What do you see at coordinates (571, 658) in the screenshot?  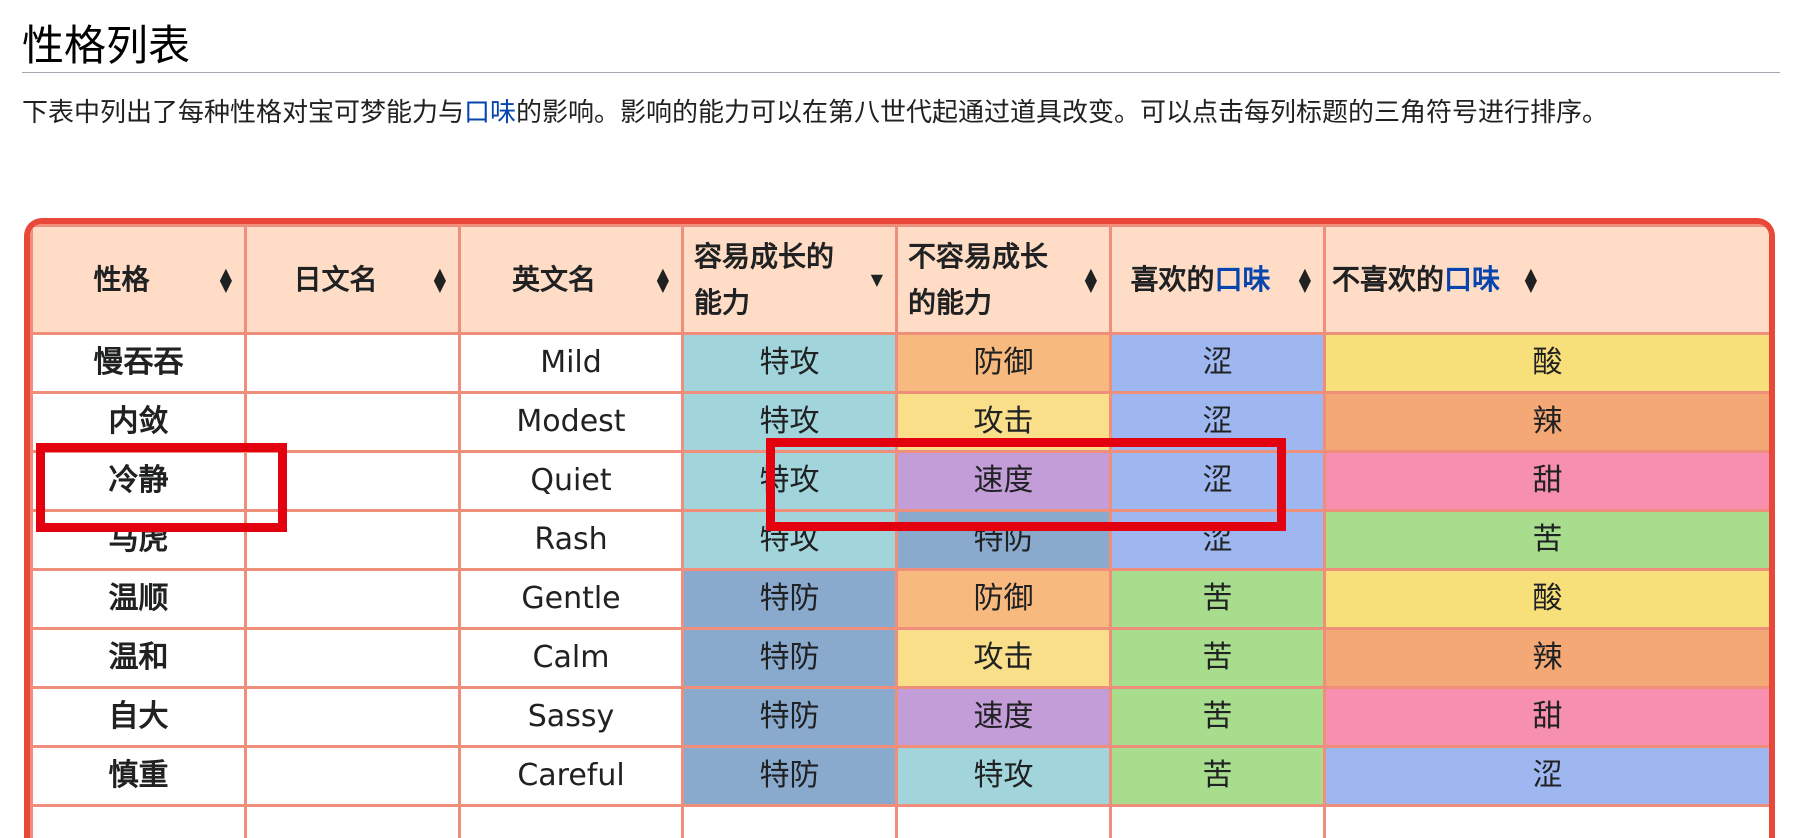 I see `english-name-cell: Calm` at bounding box center [571, 658].